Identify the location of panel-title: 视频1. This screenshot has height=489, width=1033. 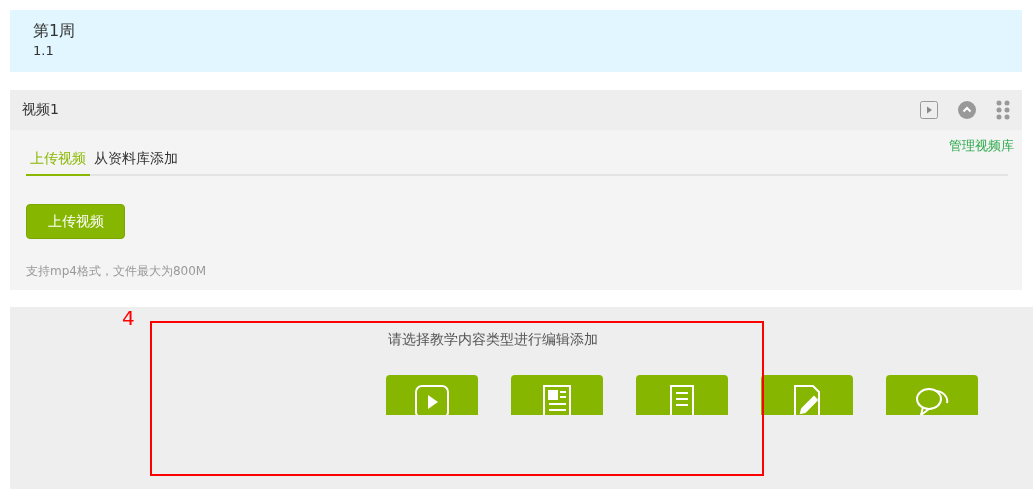
(40, 110).